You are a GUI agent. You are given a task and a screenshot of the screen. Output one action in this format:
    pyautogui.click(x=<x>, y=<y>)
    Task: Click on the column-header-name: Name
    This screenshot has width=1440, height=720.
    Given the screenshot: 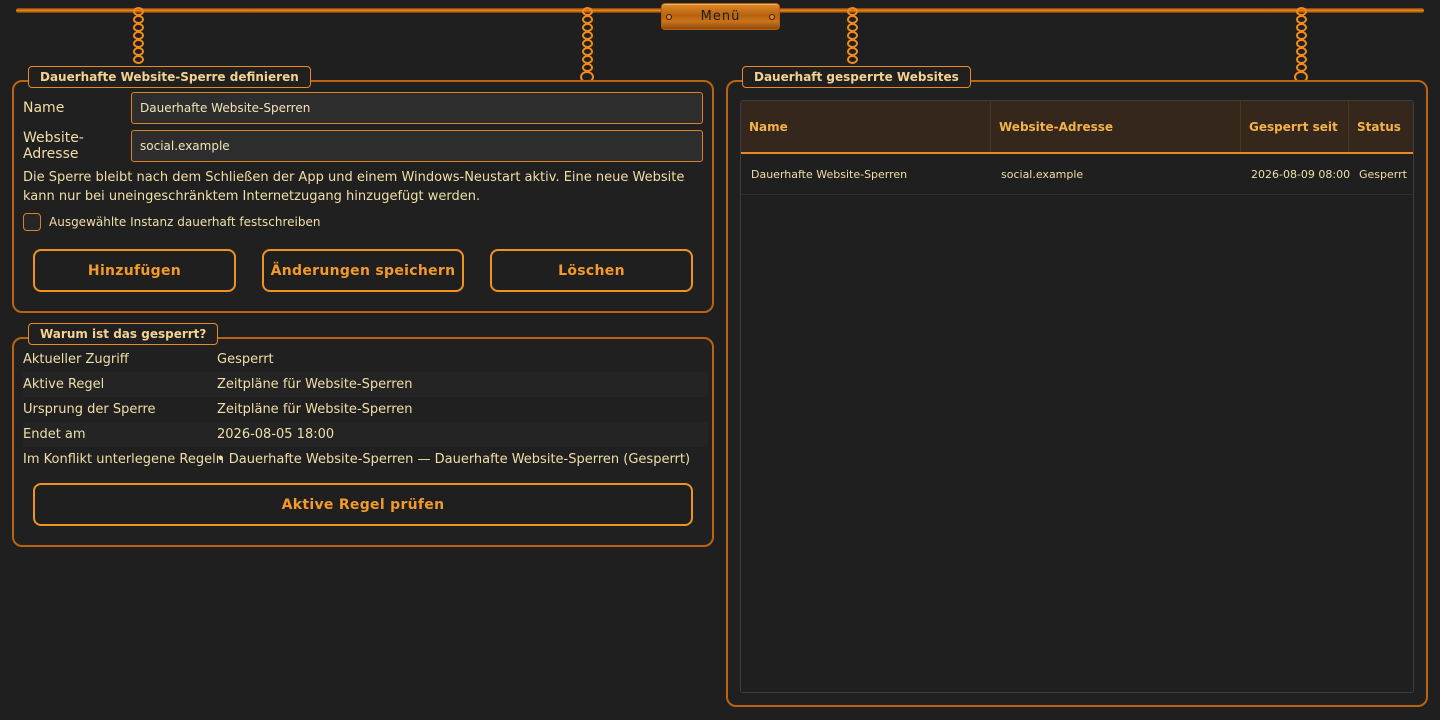 What is the action you would take?
    pyautogui.click(x=866, y=126)
    